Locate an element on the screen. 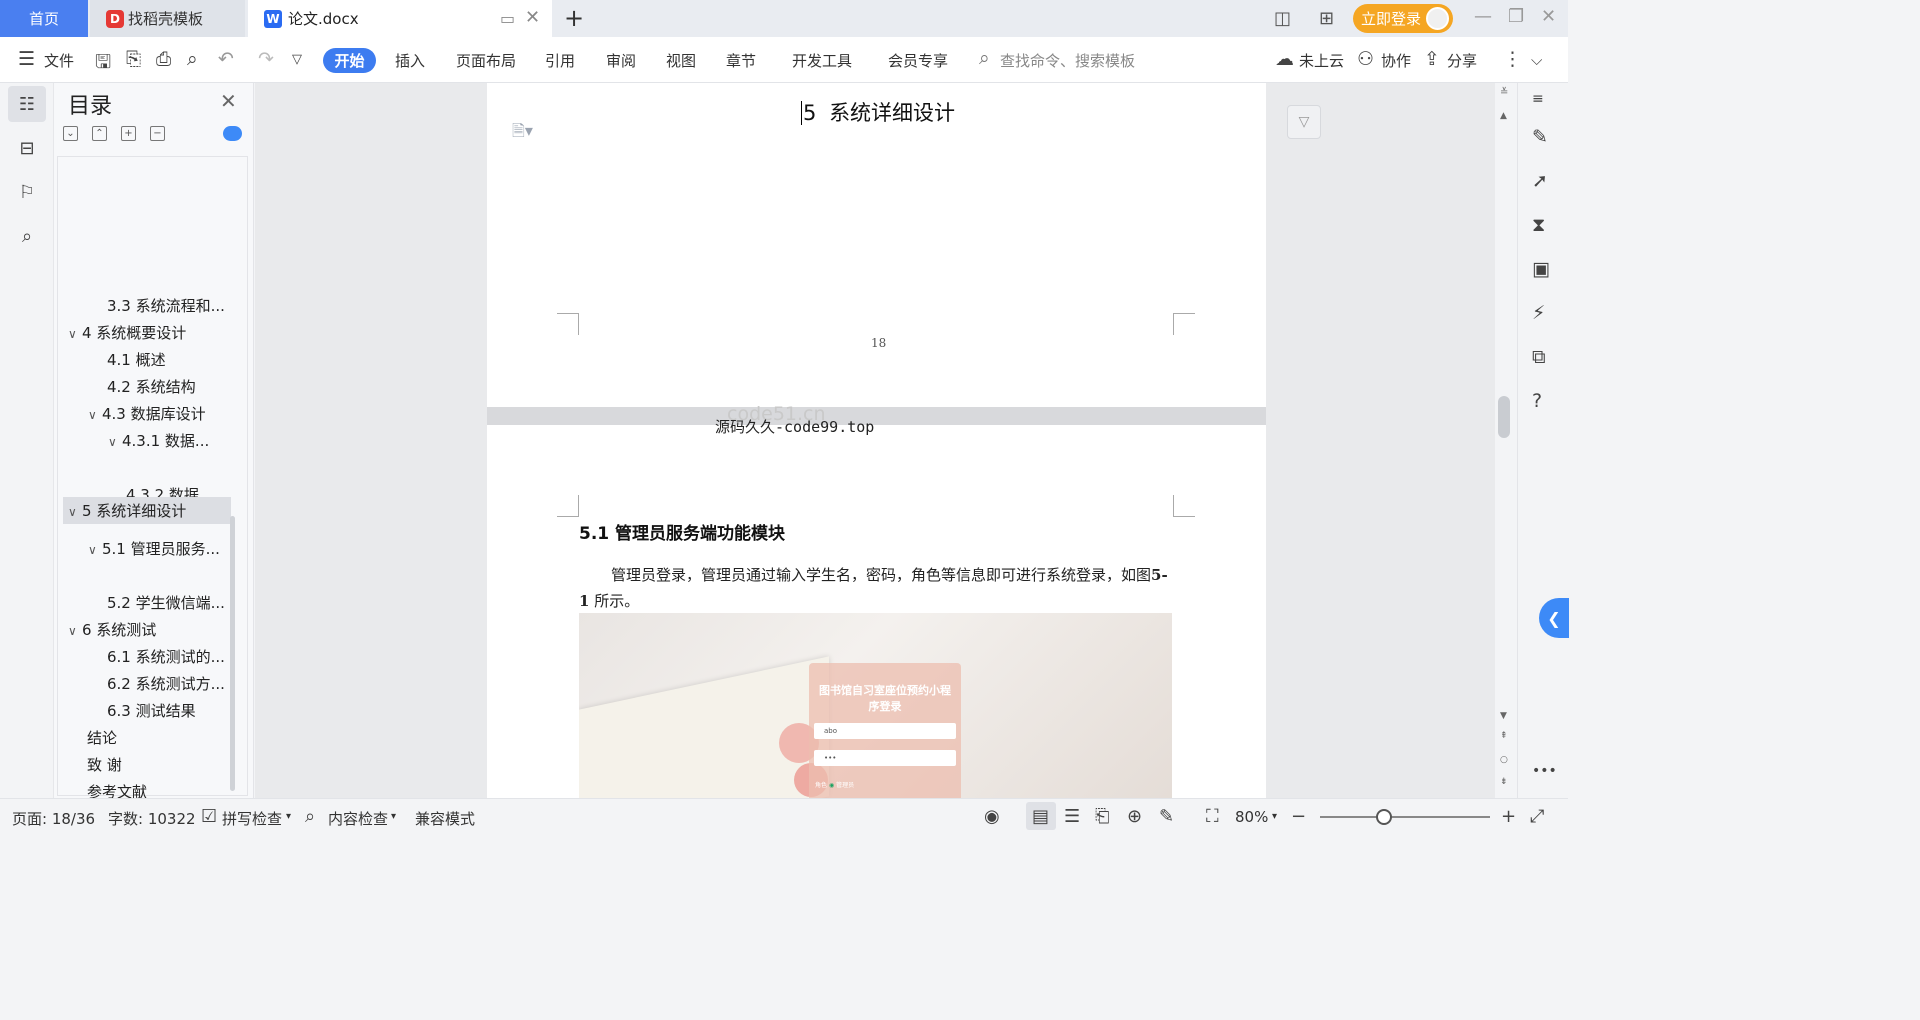 This screenshot has width=1920, height=1020. zoom-level: 80% is located at coordinates (1251, 817).